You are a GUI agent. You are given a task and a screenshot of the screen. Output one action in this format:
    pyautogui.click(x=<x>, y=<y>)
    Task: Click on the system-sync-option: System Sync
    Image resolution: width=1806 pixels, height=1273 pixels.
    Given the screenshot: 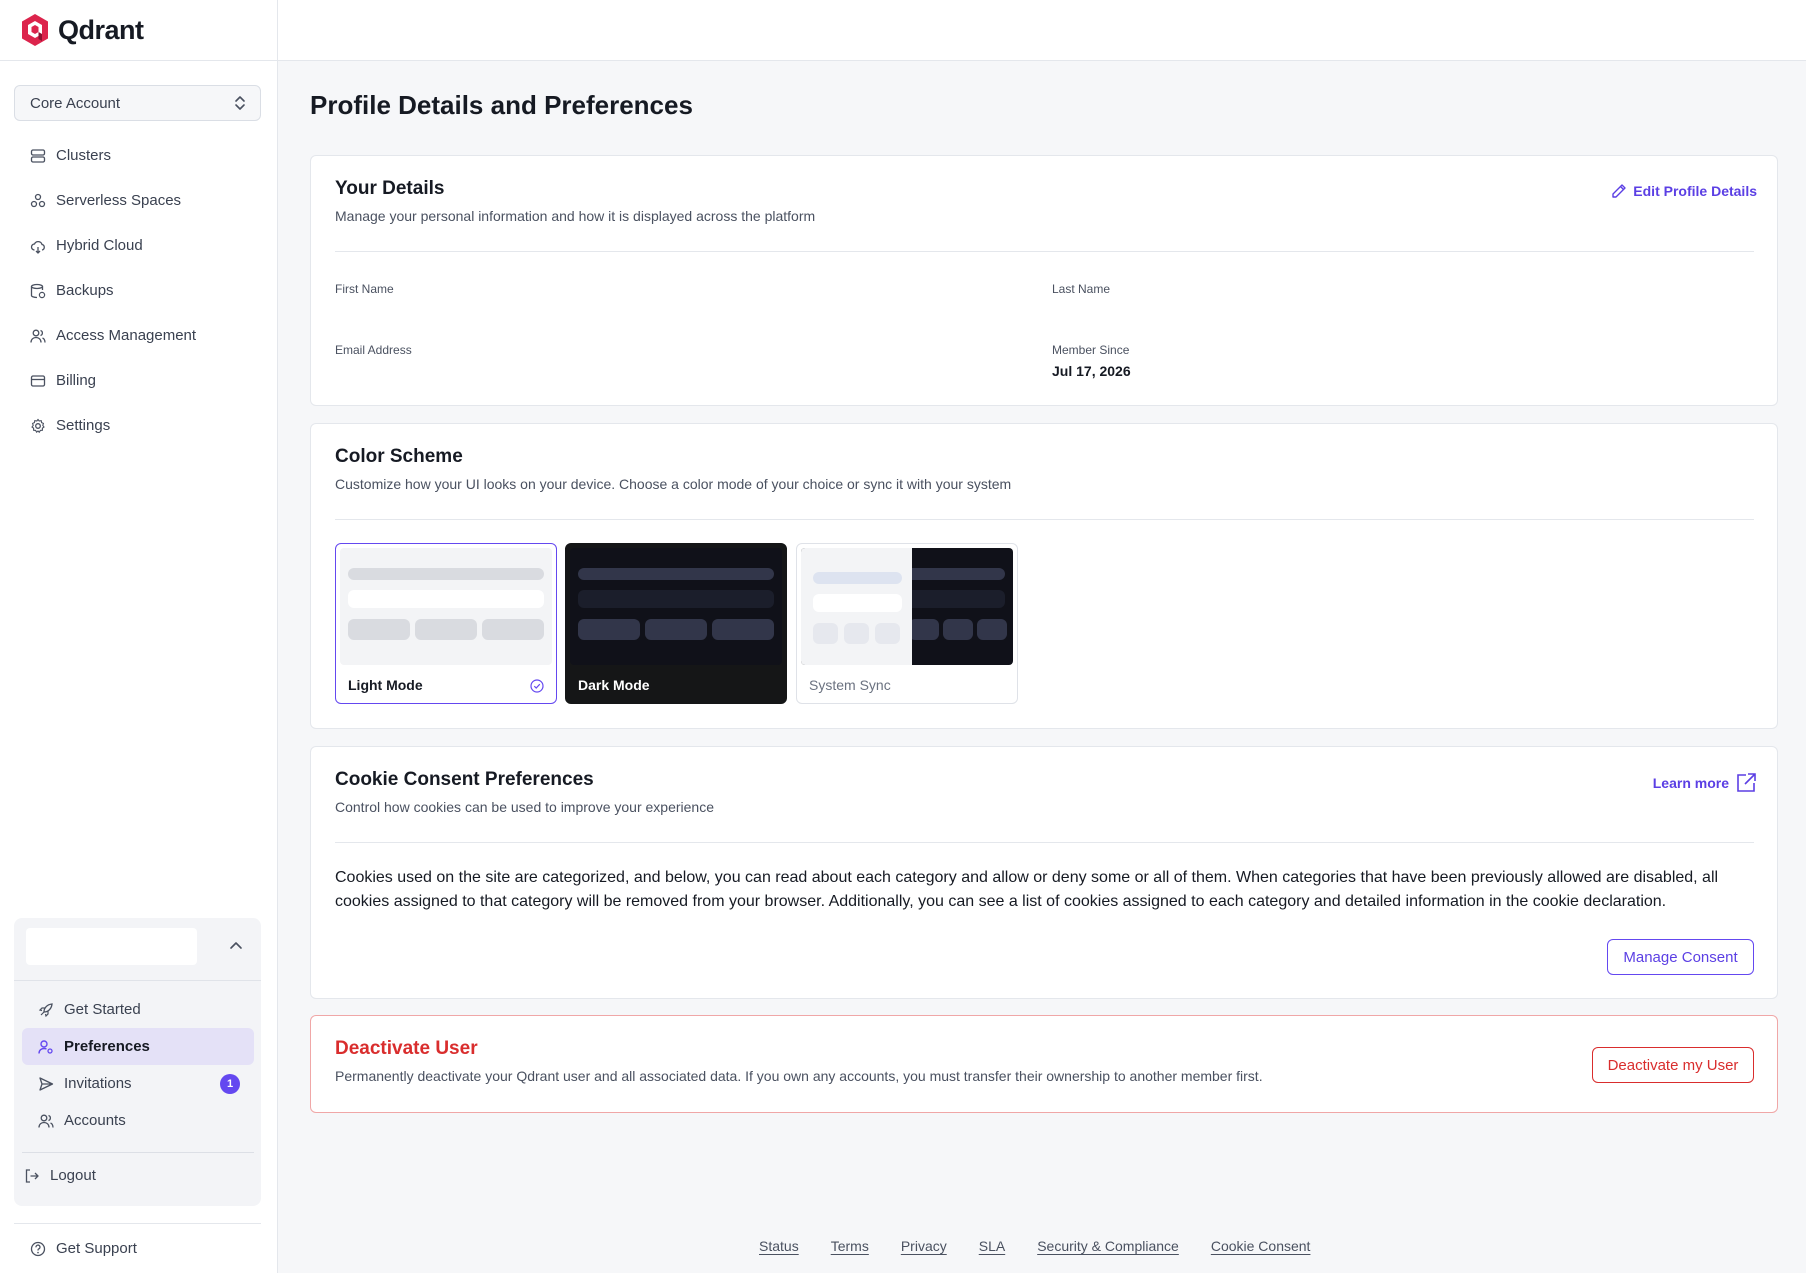 What is the action you would take?
    pyautogui.click(x=907, y=623)
    